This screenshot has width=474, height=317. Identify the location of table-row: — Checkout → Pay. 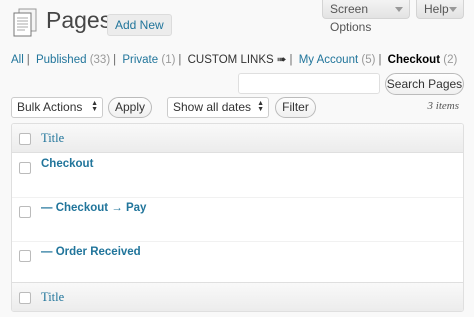
(237, 219).